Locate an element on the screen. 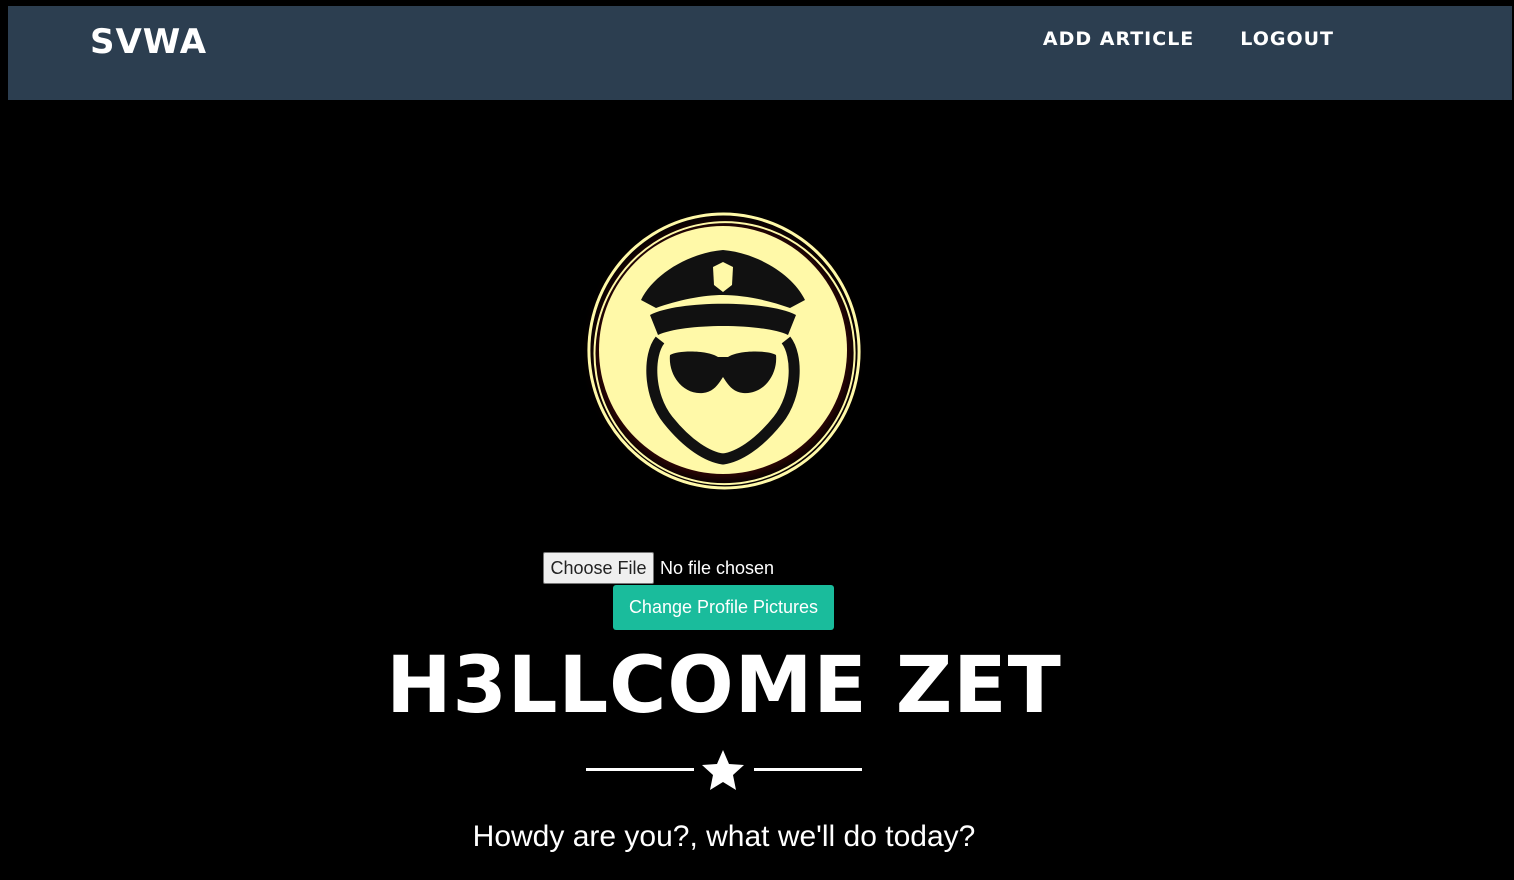  nav-logout: LOGOUT is located at coordinates (1287, 39).